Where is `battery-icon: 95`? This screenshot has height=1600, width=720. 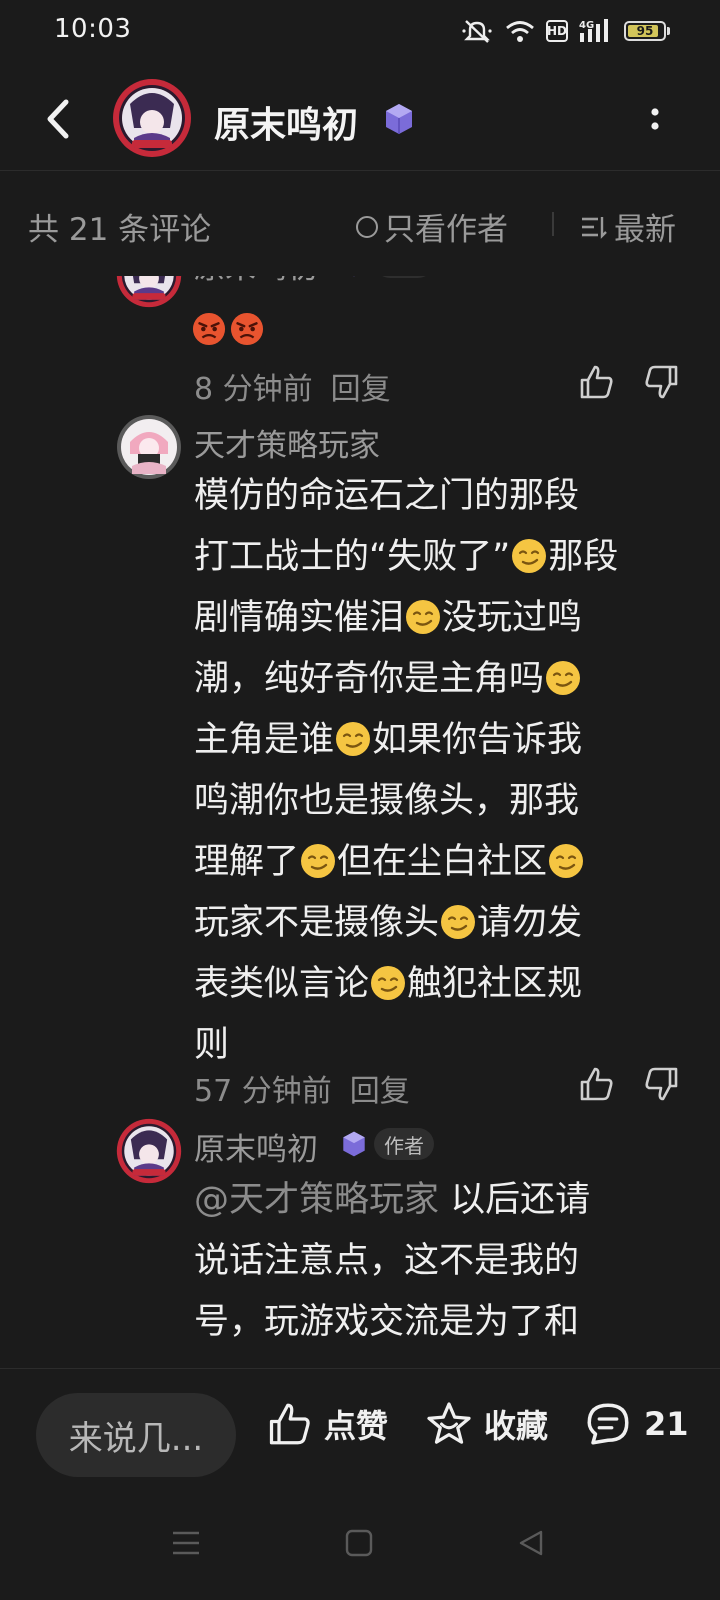 battery-icon: 95 is located at coordinates (647, 31).